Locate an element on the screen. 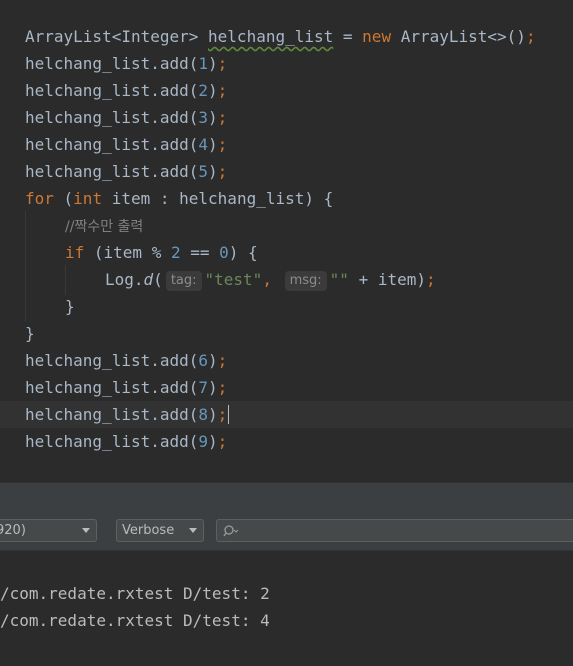 The image size is (573, 666). code-token-number: 6 is located at coordinates (203, 360).